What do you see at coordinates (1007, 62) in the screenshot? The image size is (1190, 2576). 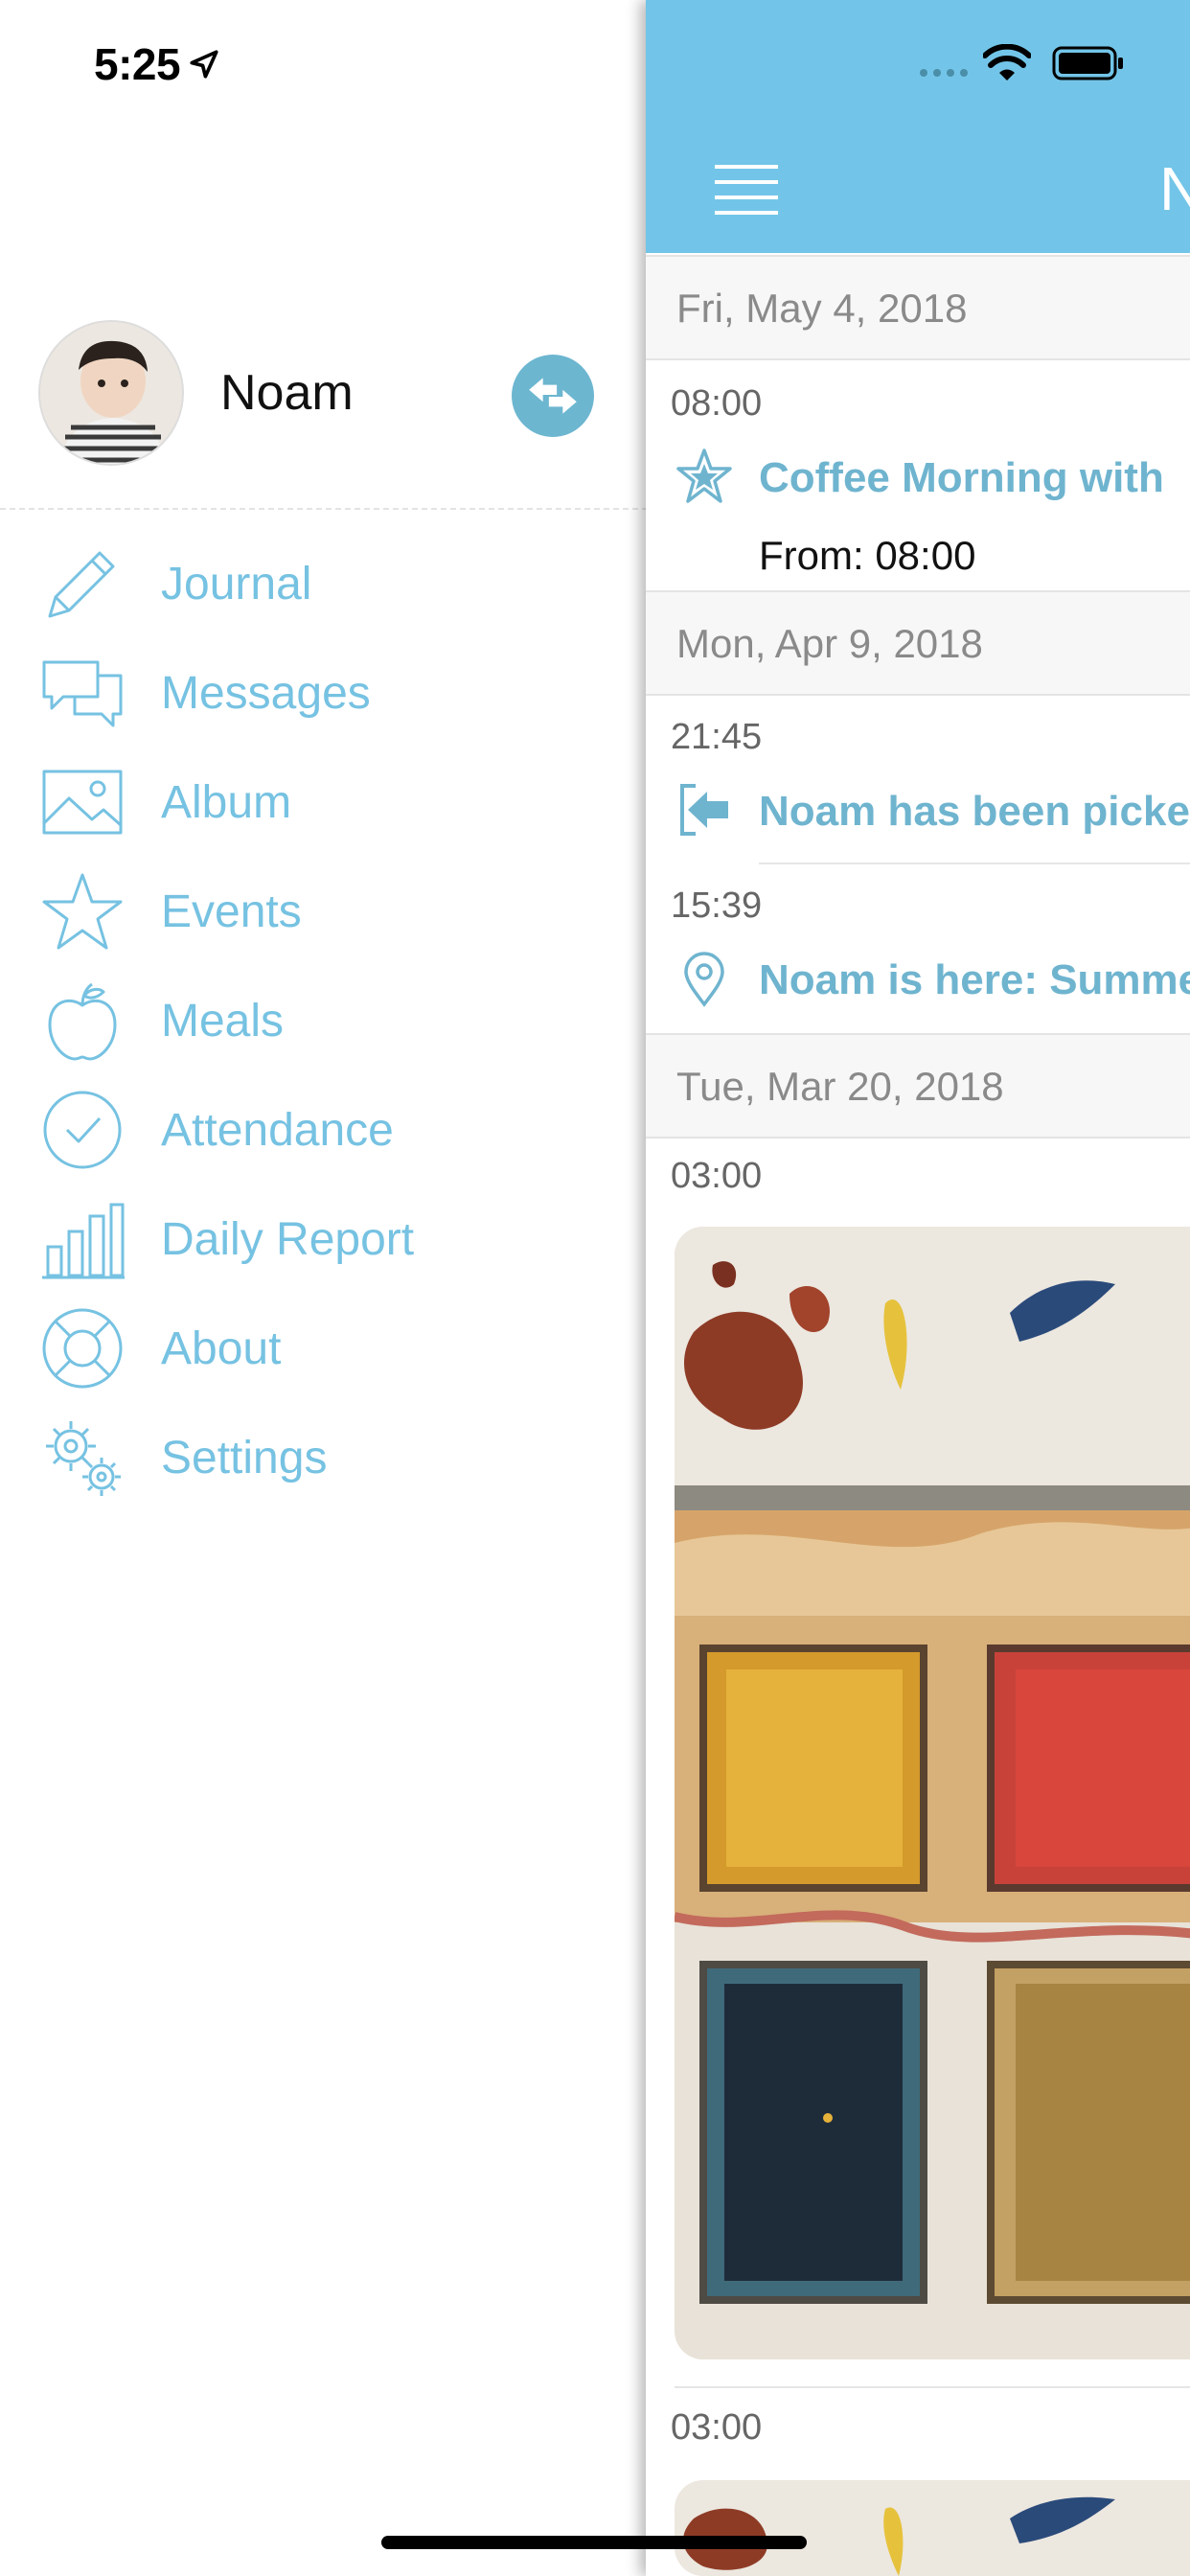 I see `wifi-icon` at bounding box center [1007, 62].